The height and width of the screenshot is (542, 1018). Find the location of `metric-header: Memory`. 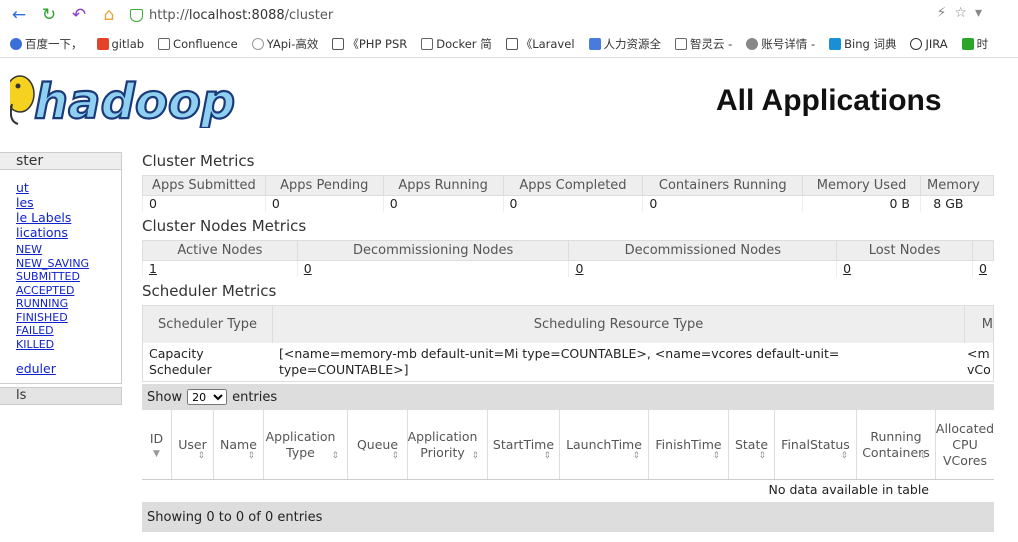

metric-header: Memory is located at coordinates (957, 185).